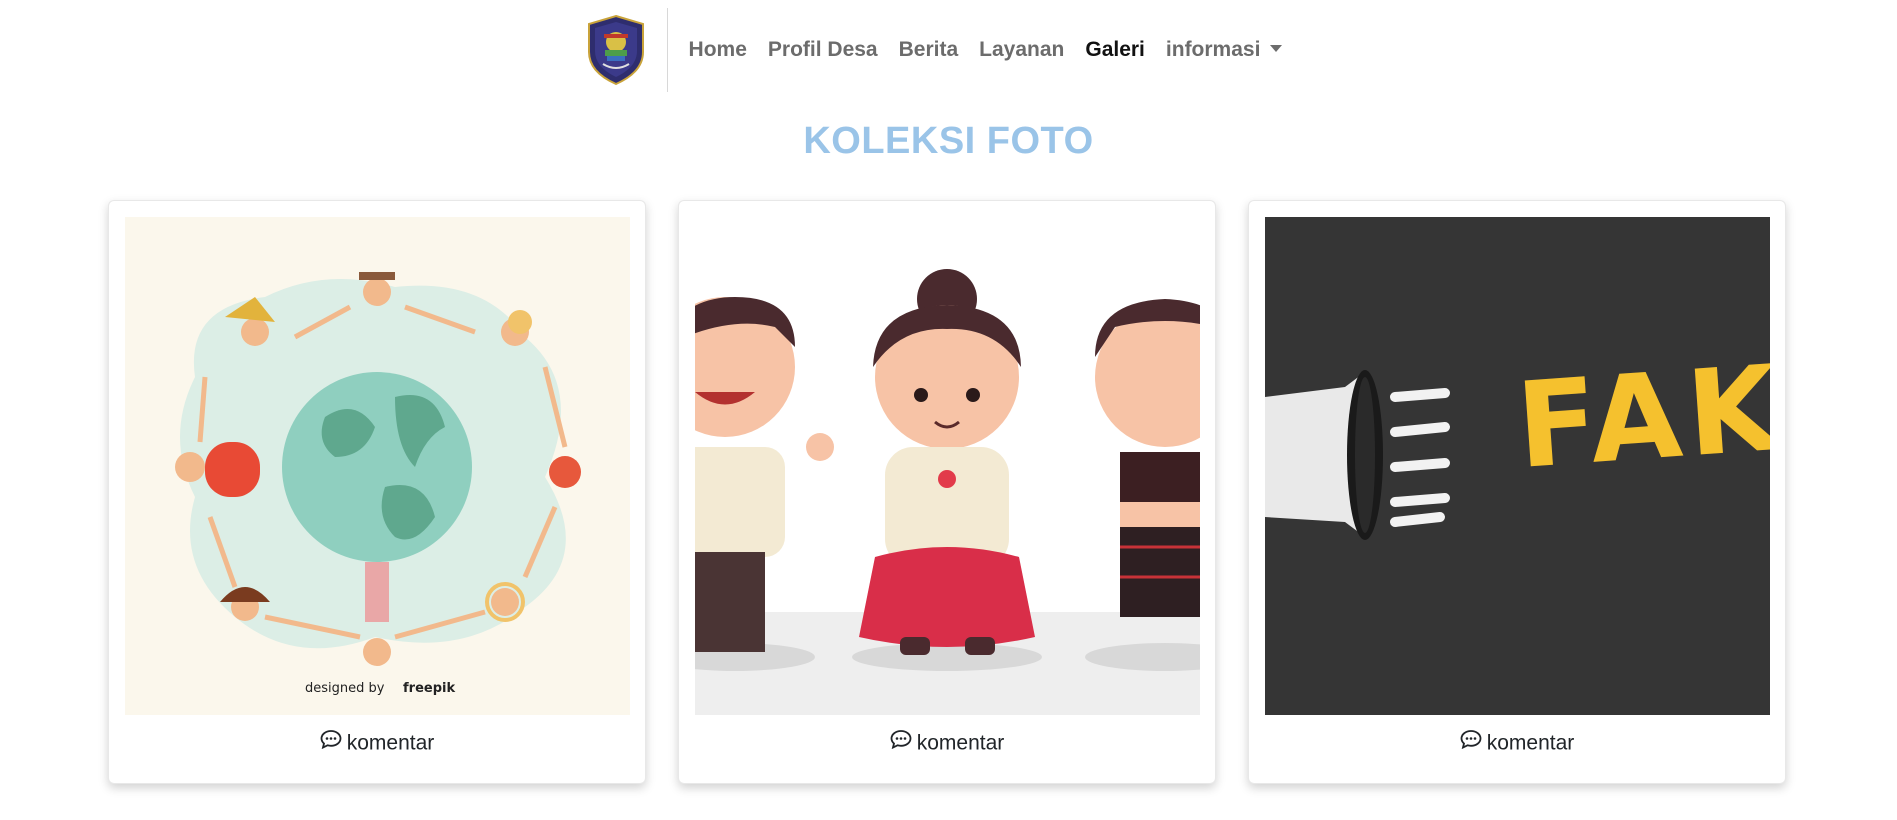 The width and height of the screenshot is (1897, 820). I want to click on nav-berita: Berita, so click(929, 50).